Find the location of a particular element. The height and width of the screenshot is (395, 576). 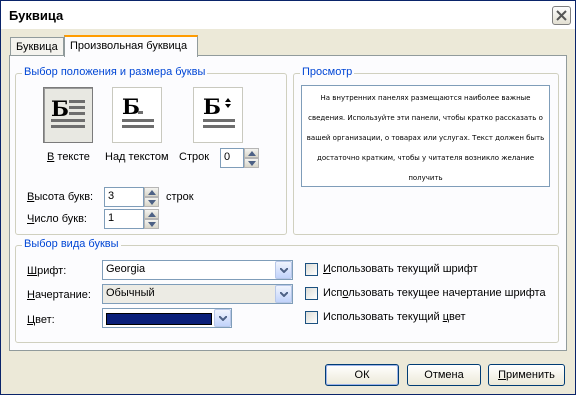

dropcap-above-text-icon: Б is located at coordinates (138, 111).